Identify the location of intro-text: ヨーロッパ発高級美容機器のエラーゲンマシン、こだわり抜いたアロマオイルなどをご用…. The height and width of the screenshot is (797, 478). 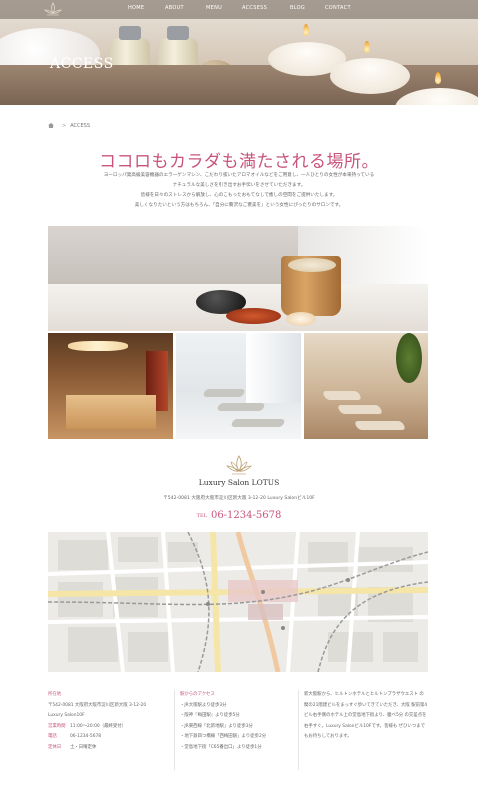
(239, 191).